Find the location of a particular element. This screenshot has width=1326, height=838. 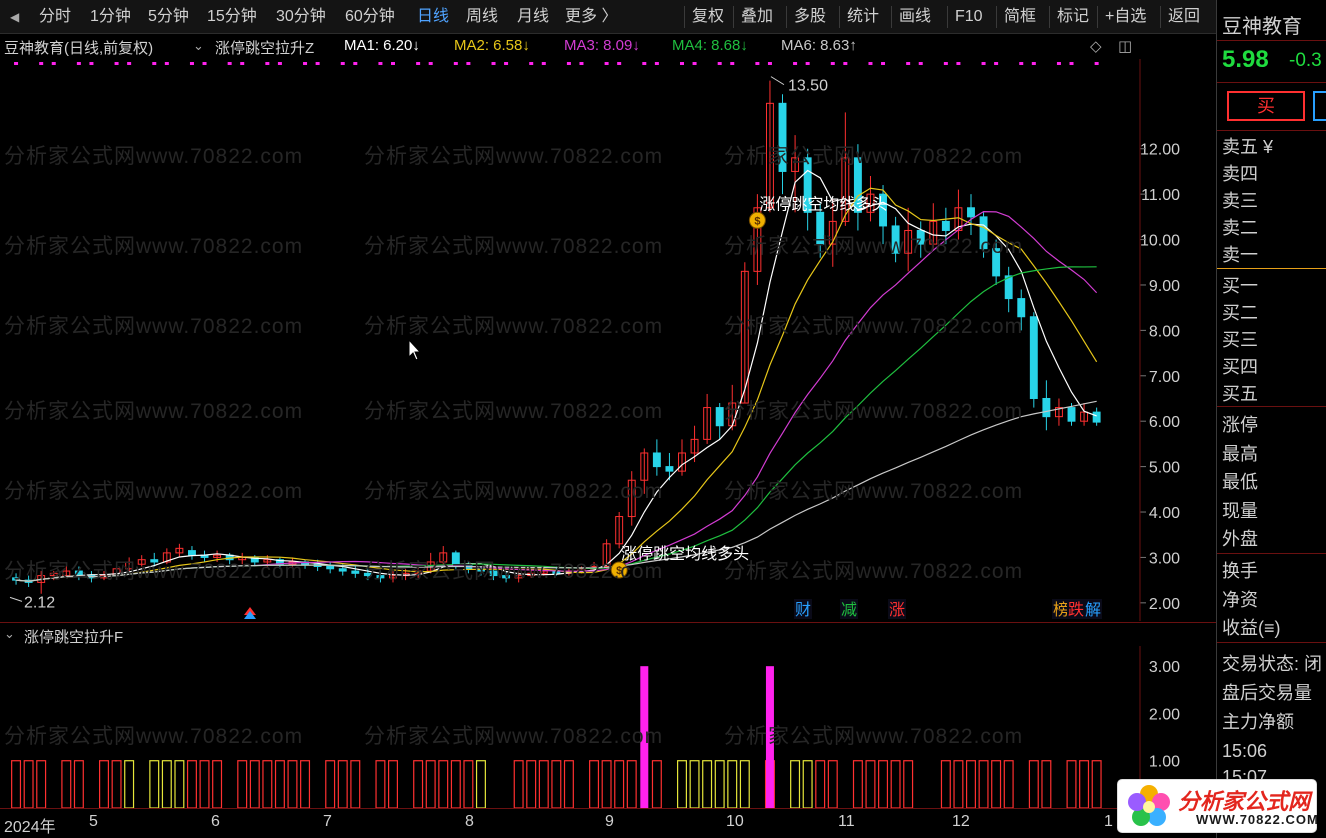

period-tab-4: 30分钟 is located at coordinates (301, 17).